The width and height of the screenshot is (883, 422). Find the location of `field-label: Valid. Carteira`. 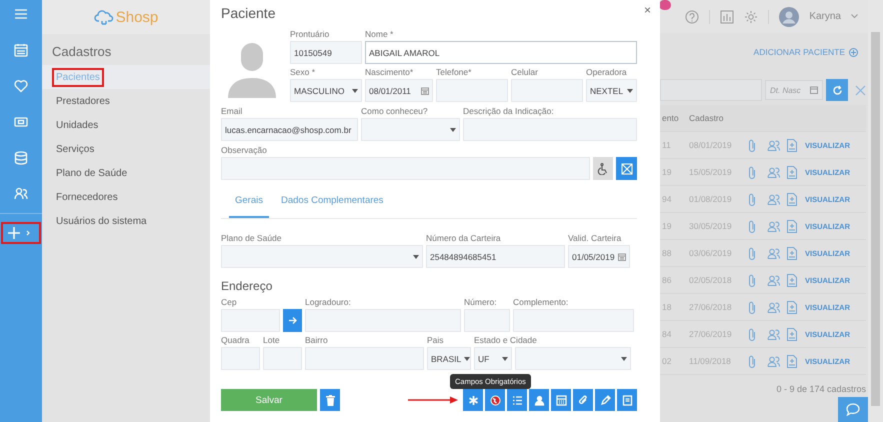

field-label: Valid. Carteira is located at coordinates (595, 238).